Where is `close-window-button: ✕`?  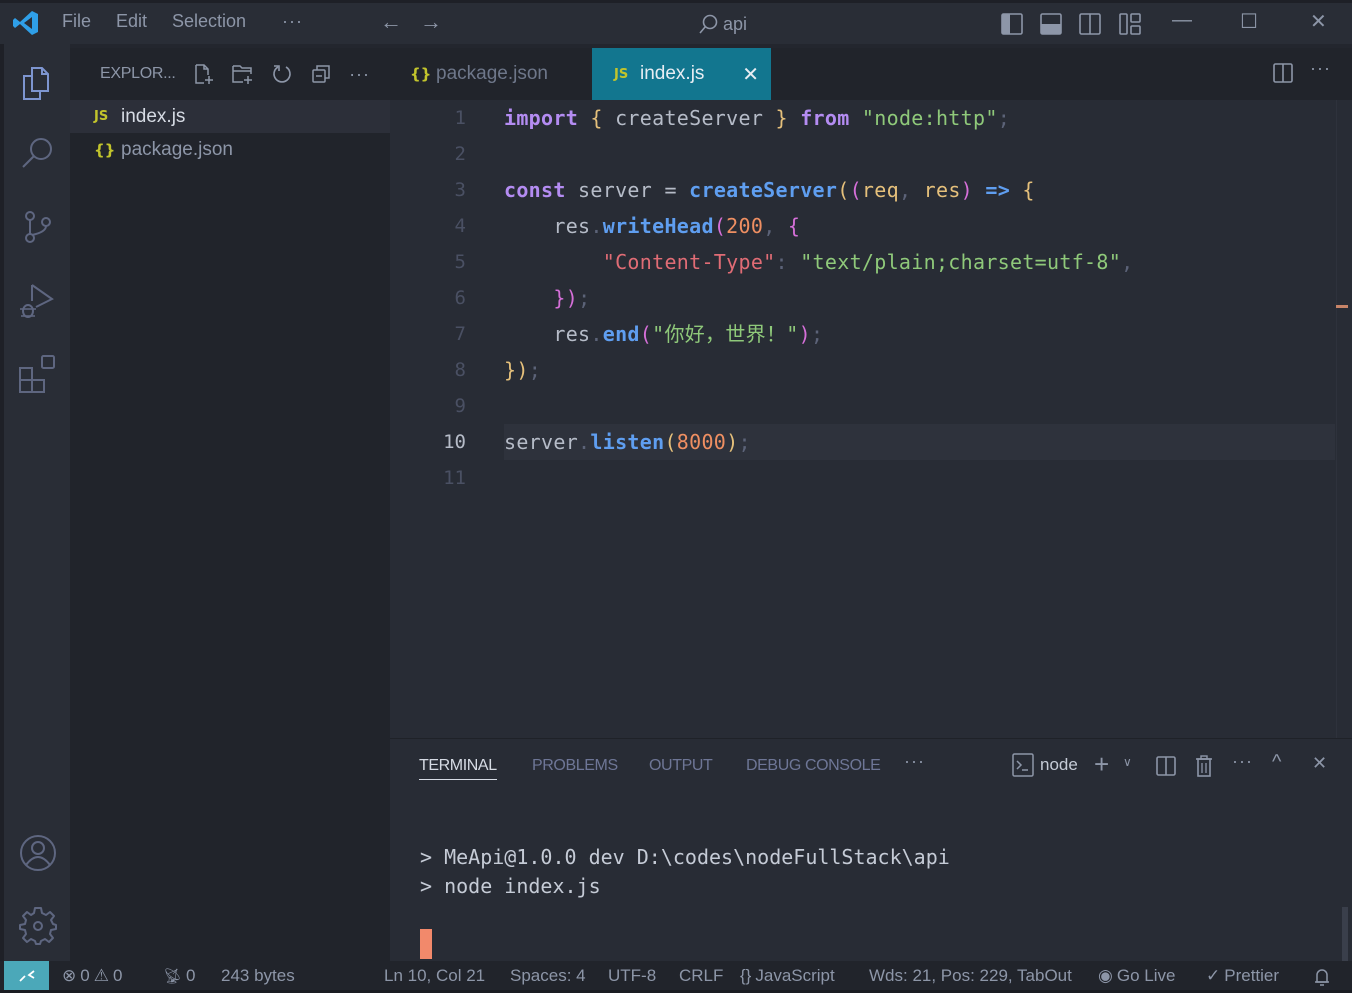
close-window-button: ✕ is located at coordinates (1318, 21).